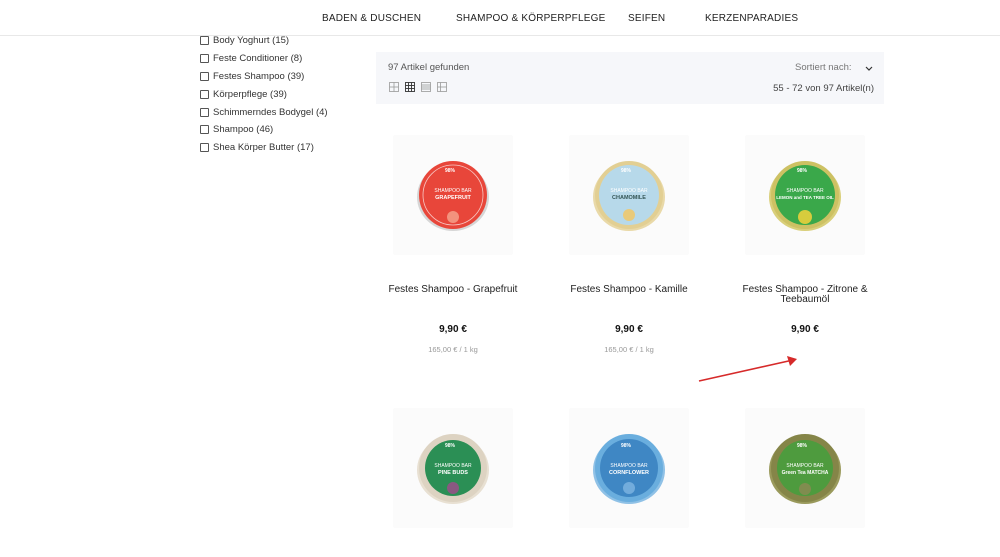  Describe the element at coordinates (442, 87) in the screenshot. I see `list-view-icon` at that location.